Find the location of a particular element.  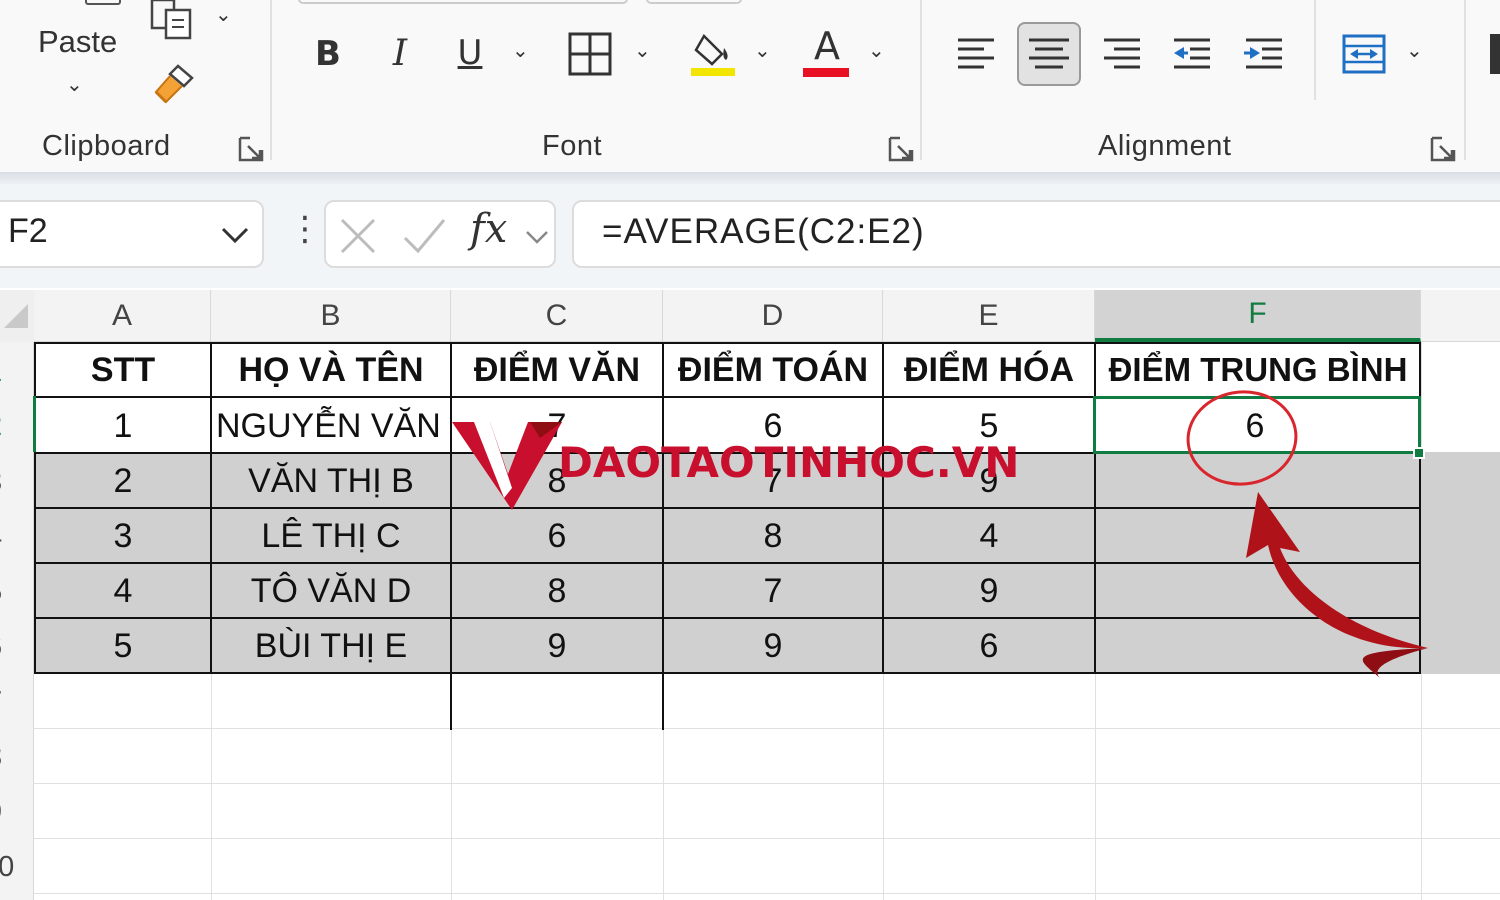

row-header-3: 3 is located at coordinates (10, 482).